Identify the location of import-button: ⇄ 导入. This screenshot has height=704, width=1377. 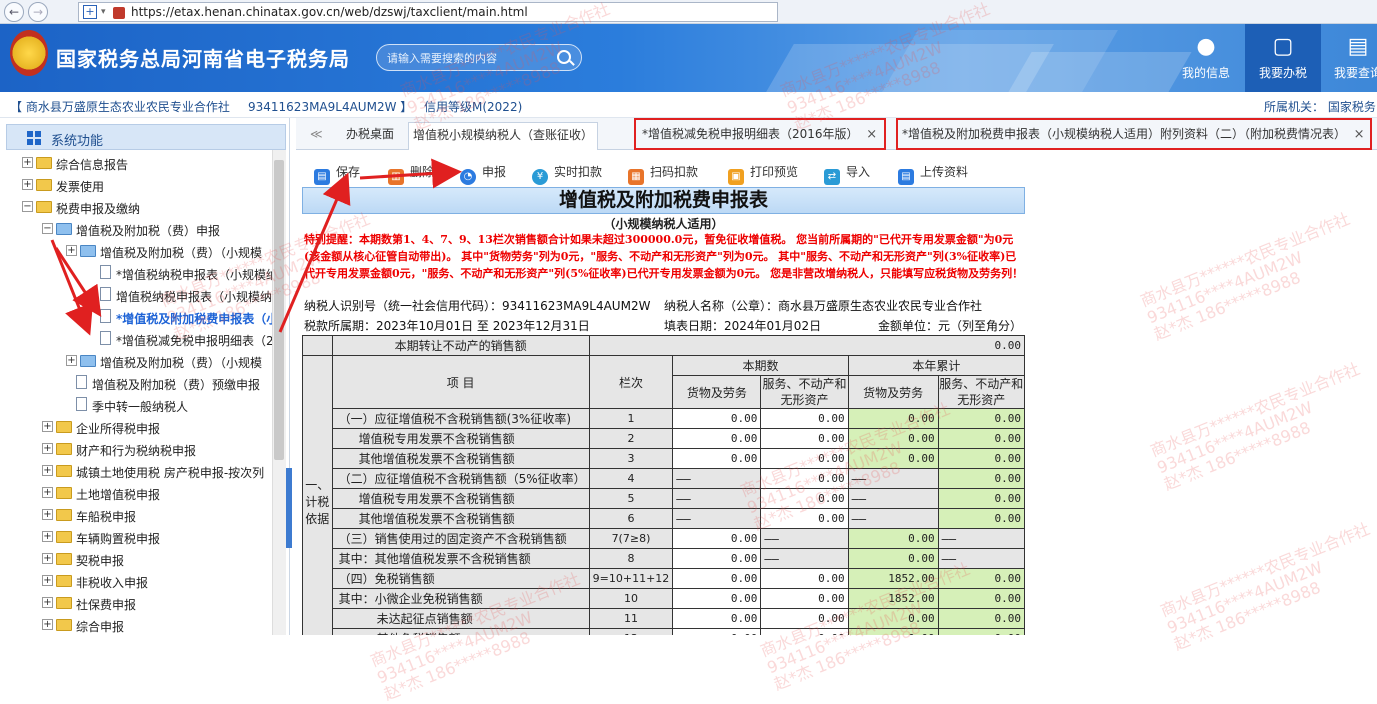
(847, 173).